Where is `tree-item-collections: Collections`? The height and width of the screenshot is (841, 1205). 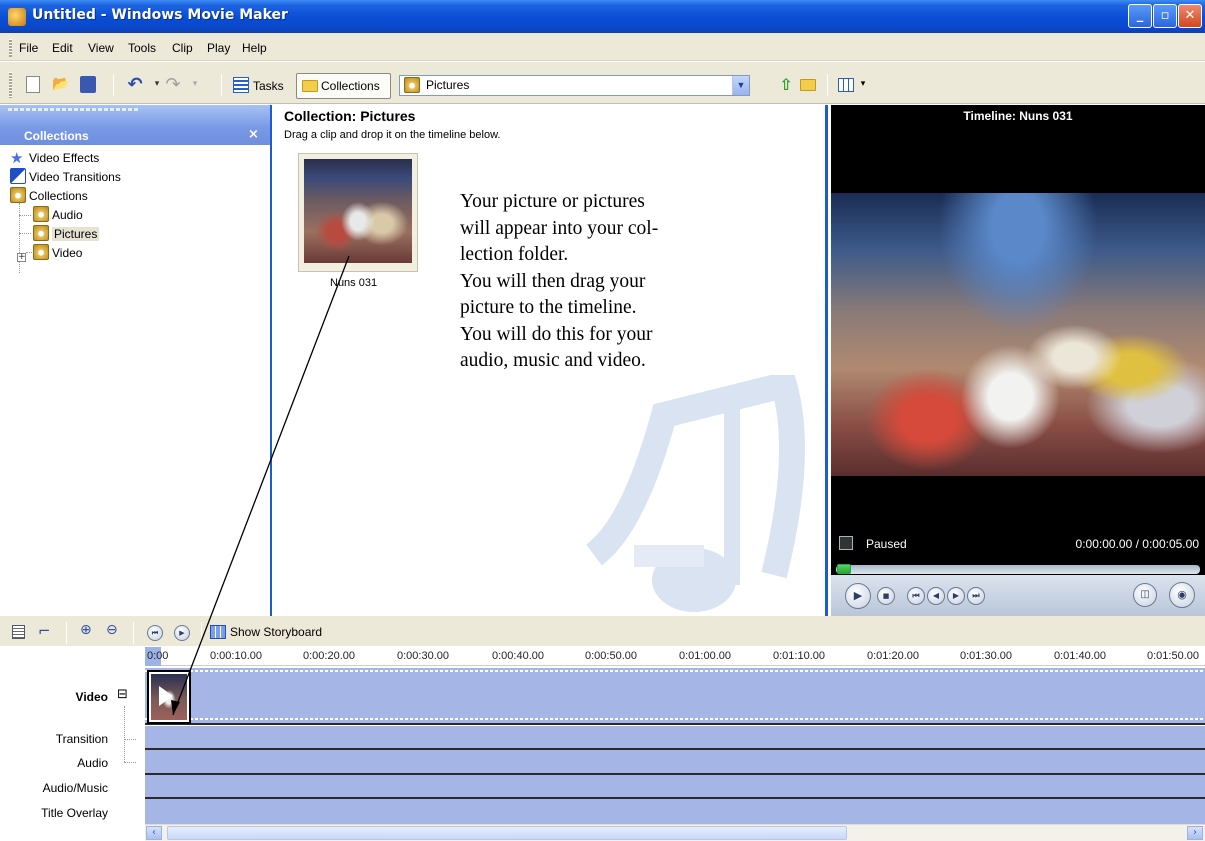 tree-item-collections: Collections is located at coordinates (49, 196).